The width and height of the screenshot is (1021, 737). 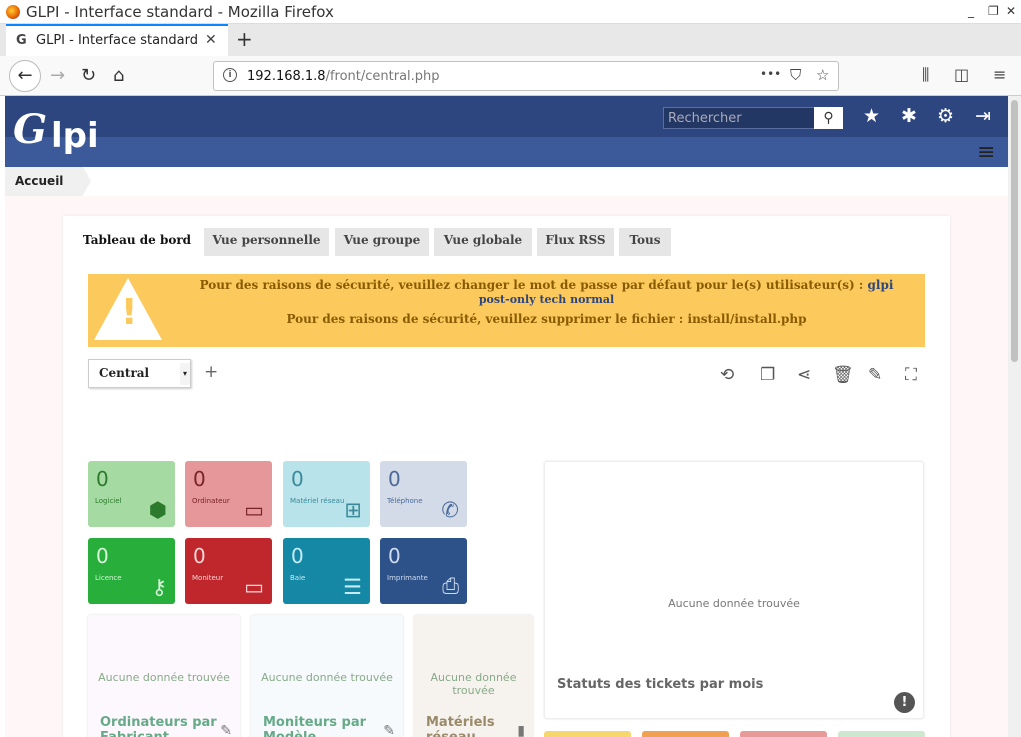 What do you see at coordinates (983, 116) in the screenshot?
I see `logout-icon: ⇥` at bounding box center [983, 116].